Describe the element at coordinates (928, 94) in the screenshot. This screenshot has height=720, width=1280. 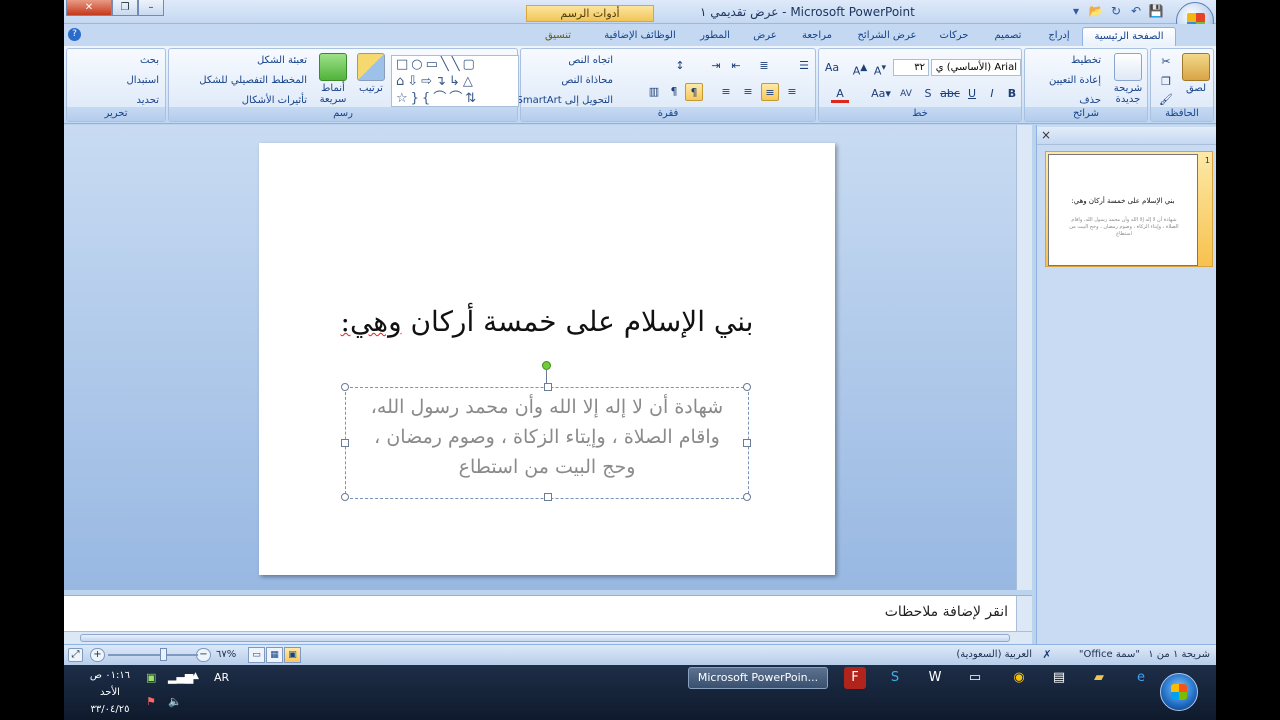
I see `shadow-button: S` at that location.